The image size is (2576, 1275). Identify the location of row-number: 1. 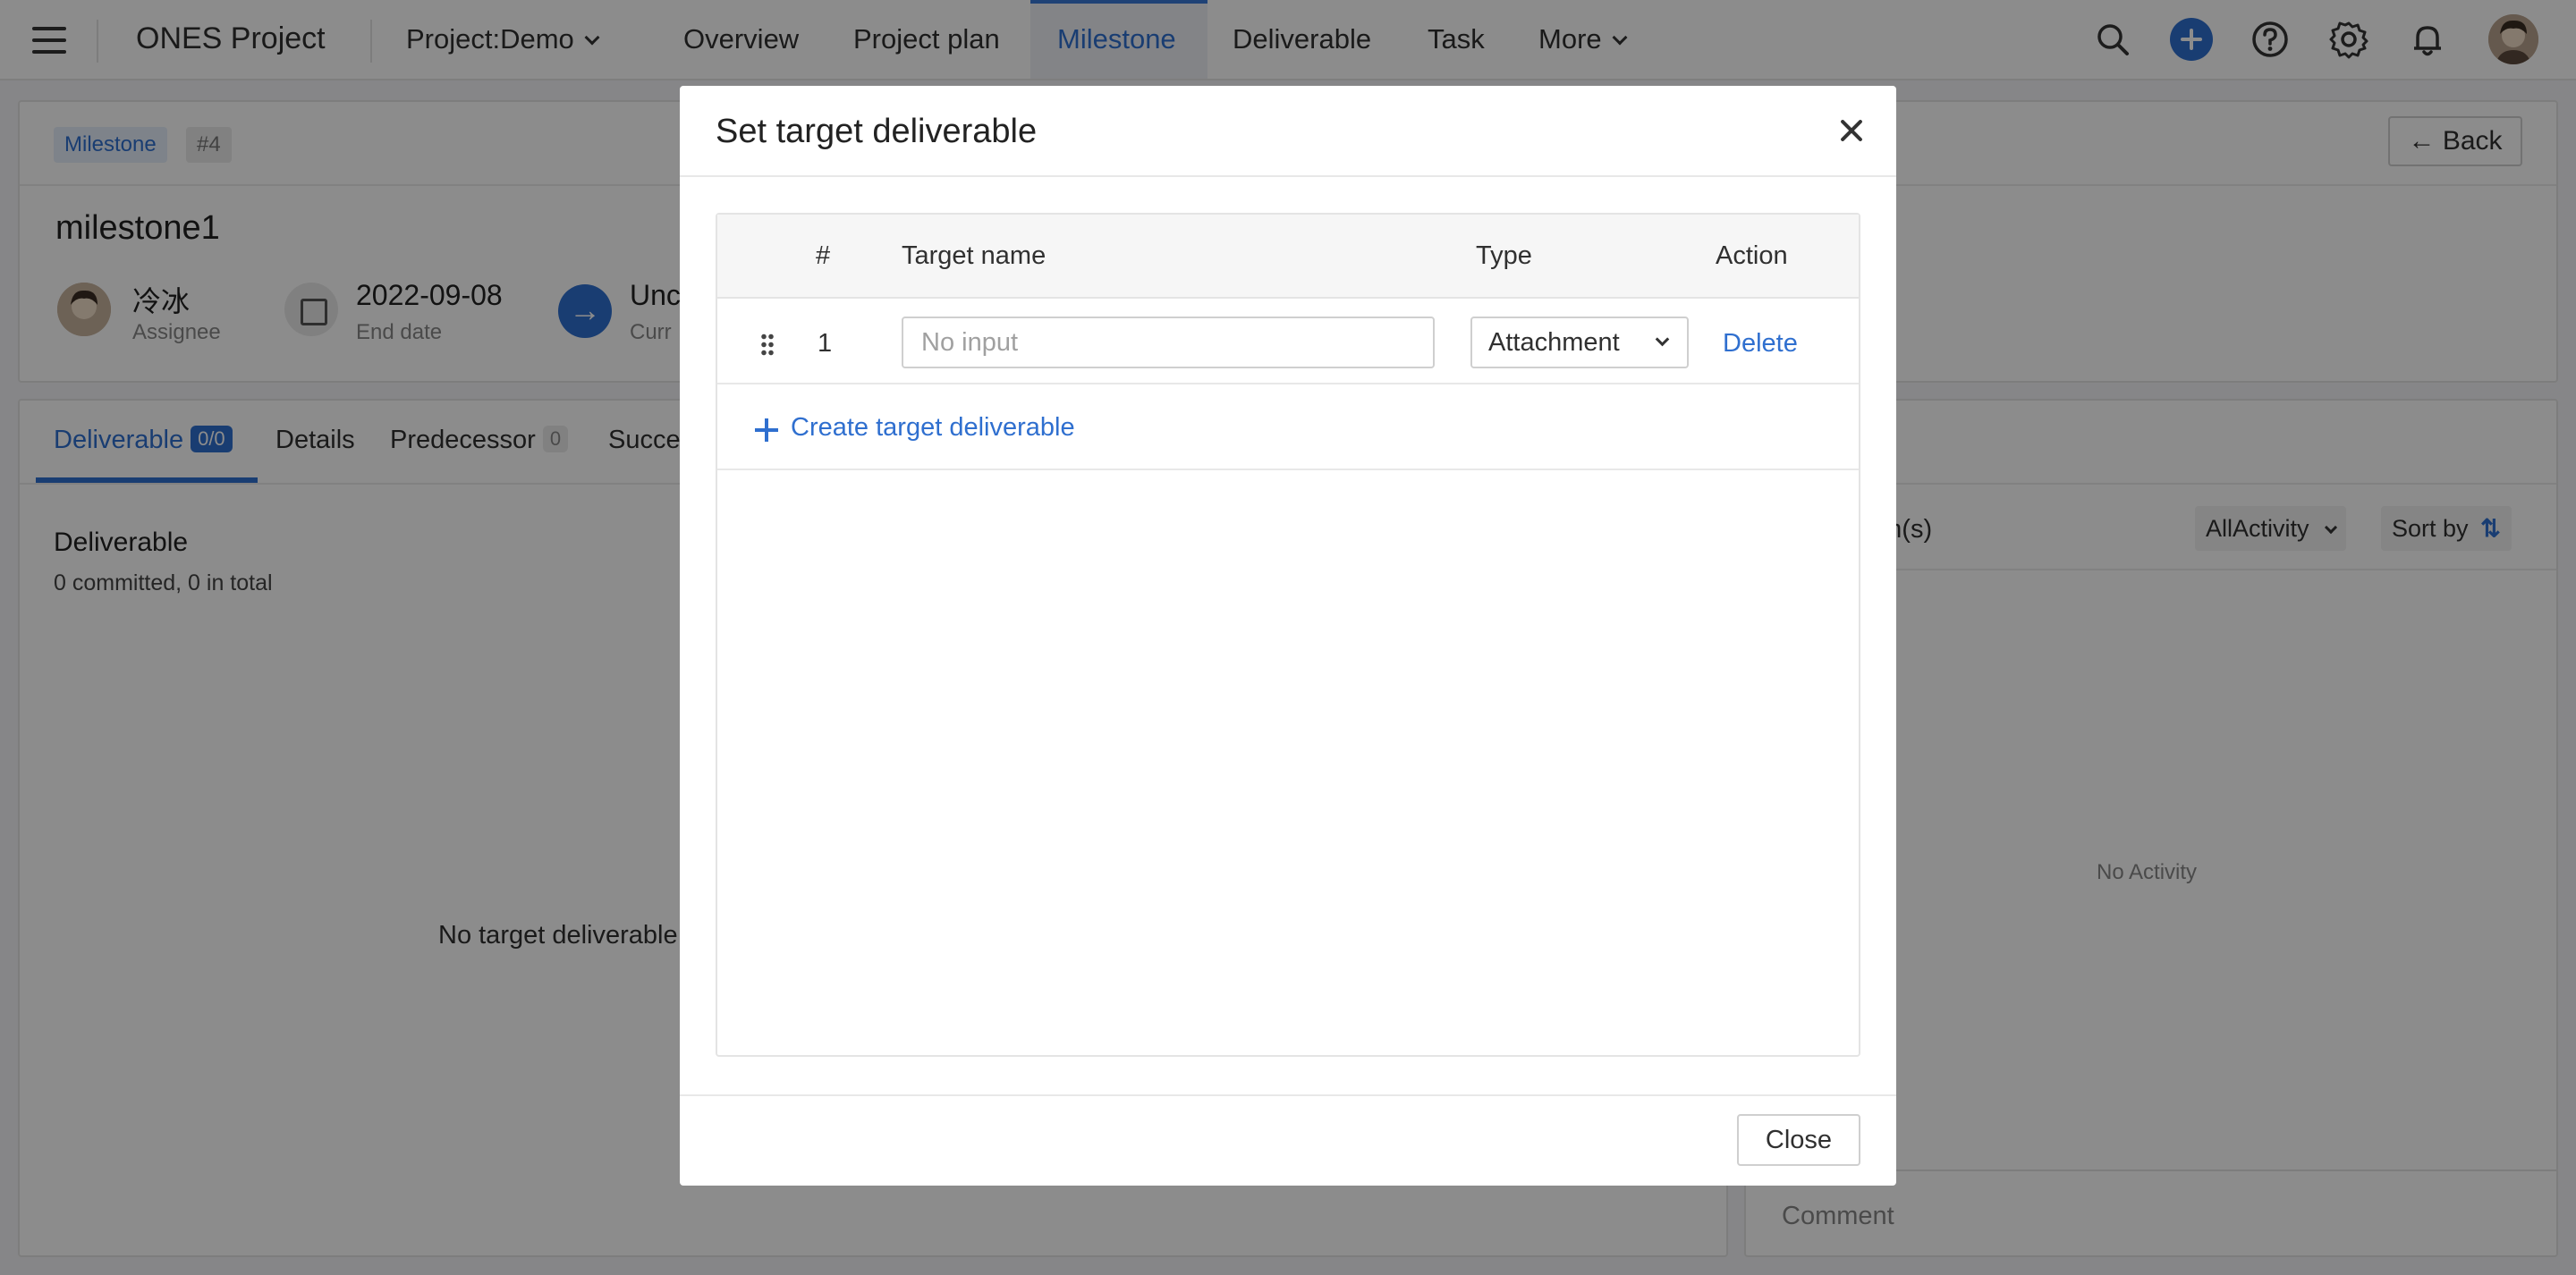
(825, 343).